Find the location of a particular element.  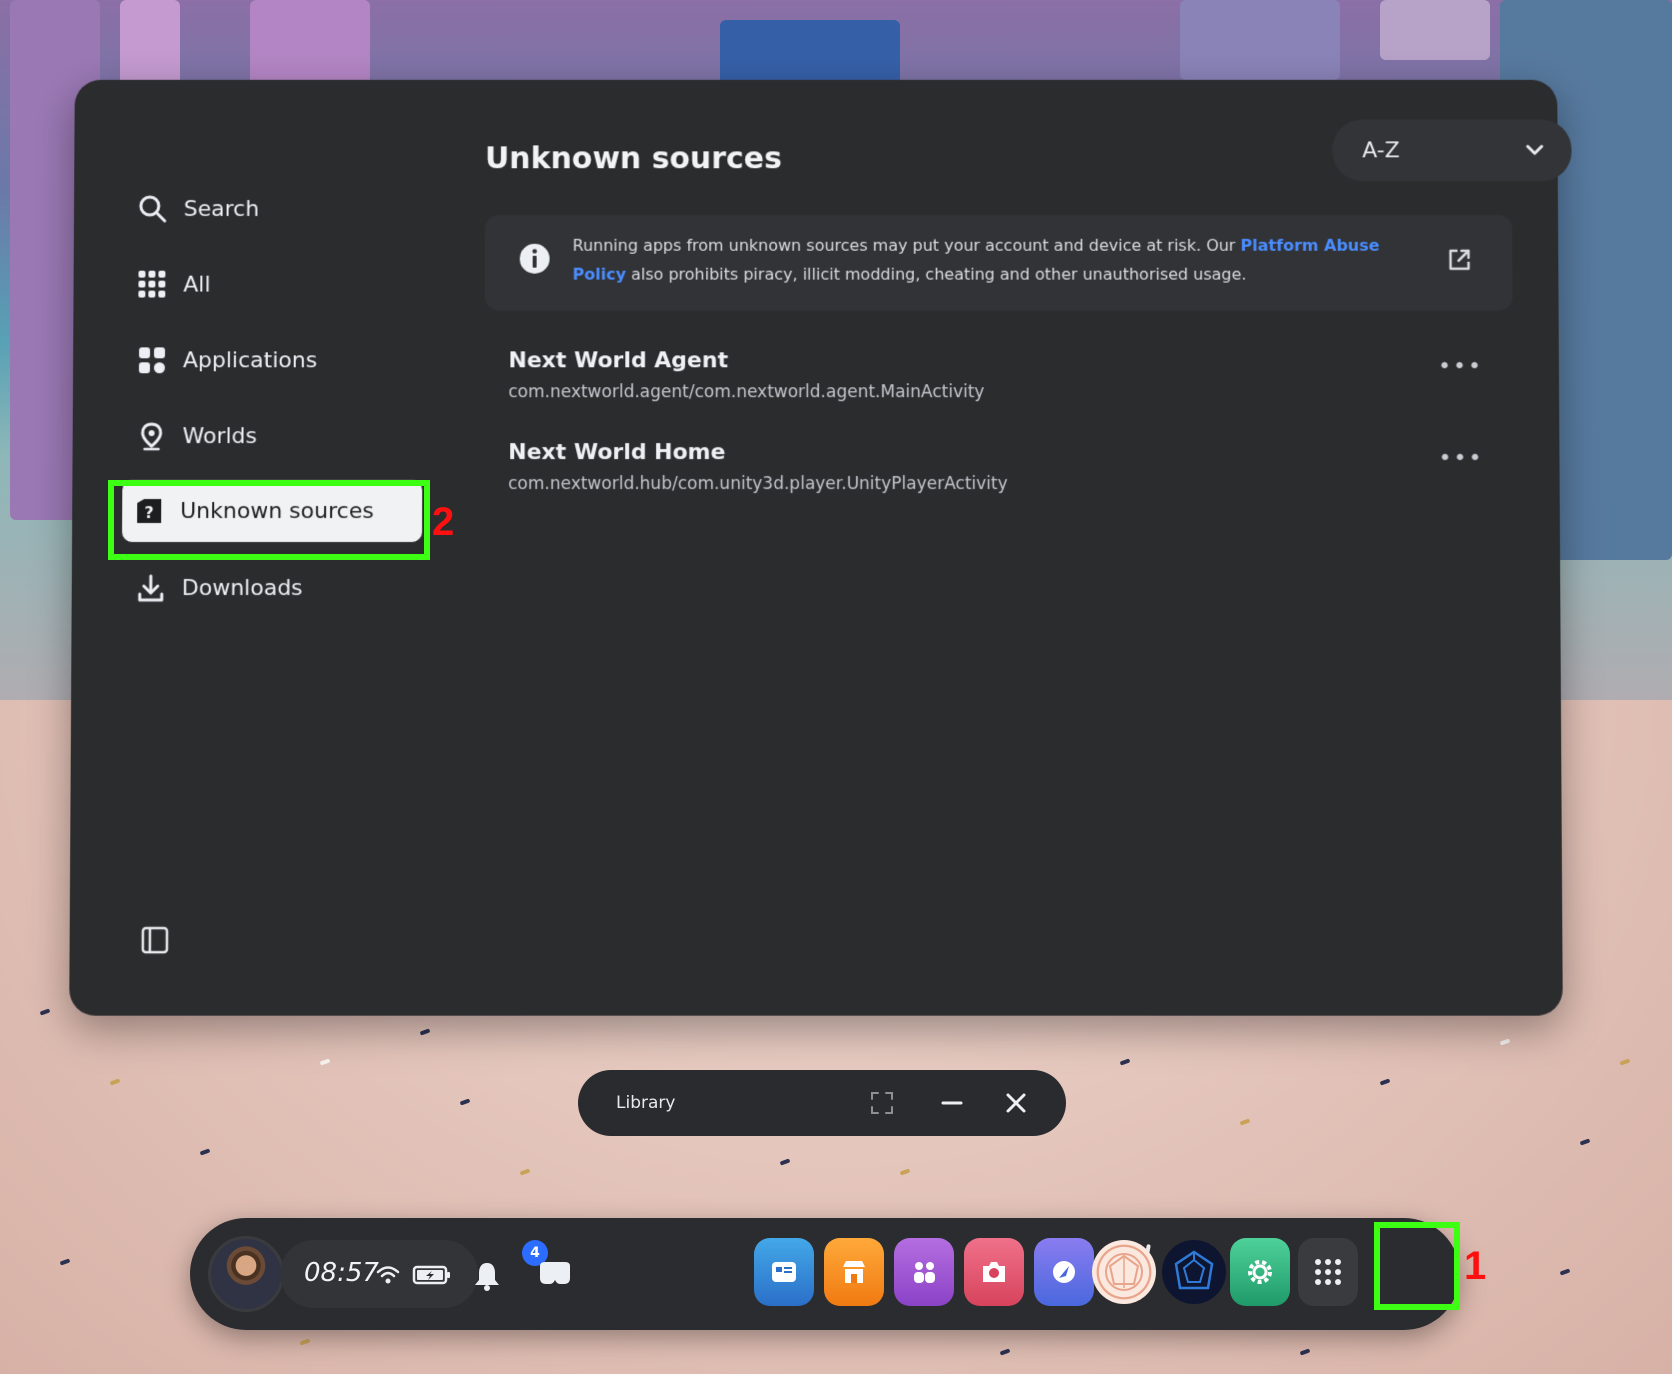

collapse-sidebar-icon is located at coordinates (155, 940).